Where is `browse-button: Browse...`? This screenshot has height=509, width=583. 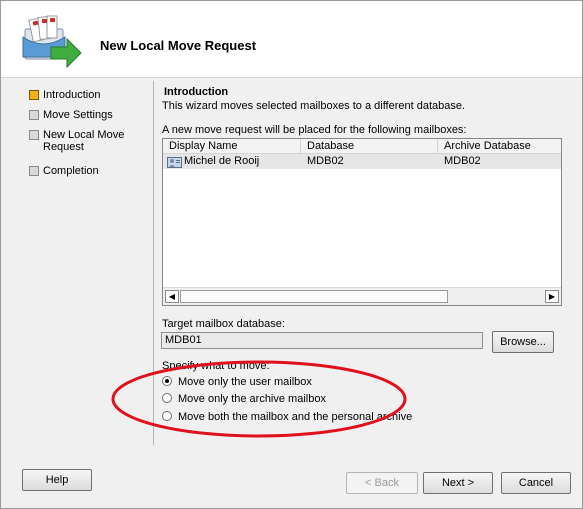 browse-button: Browse... is located at coordinates (523, 342).